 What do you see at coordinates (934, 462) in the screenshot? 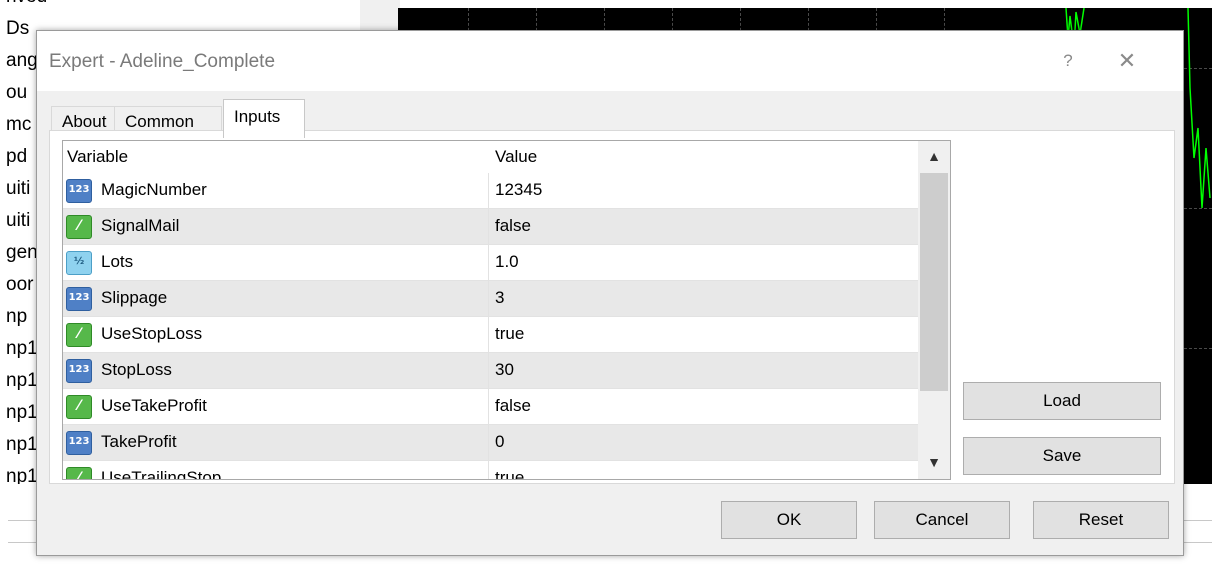
I see `scroll-down-icon: ▼` at bounding box center [934, 462].